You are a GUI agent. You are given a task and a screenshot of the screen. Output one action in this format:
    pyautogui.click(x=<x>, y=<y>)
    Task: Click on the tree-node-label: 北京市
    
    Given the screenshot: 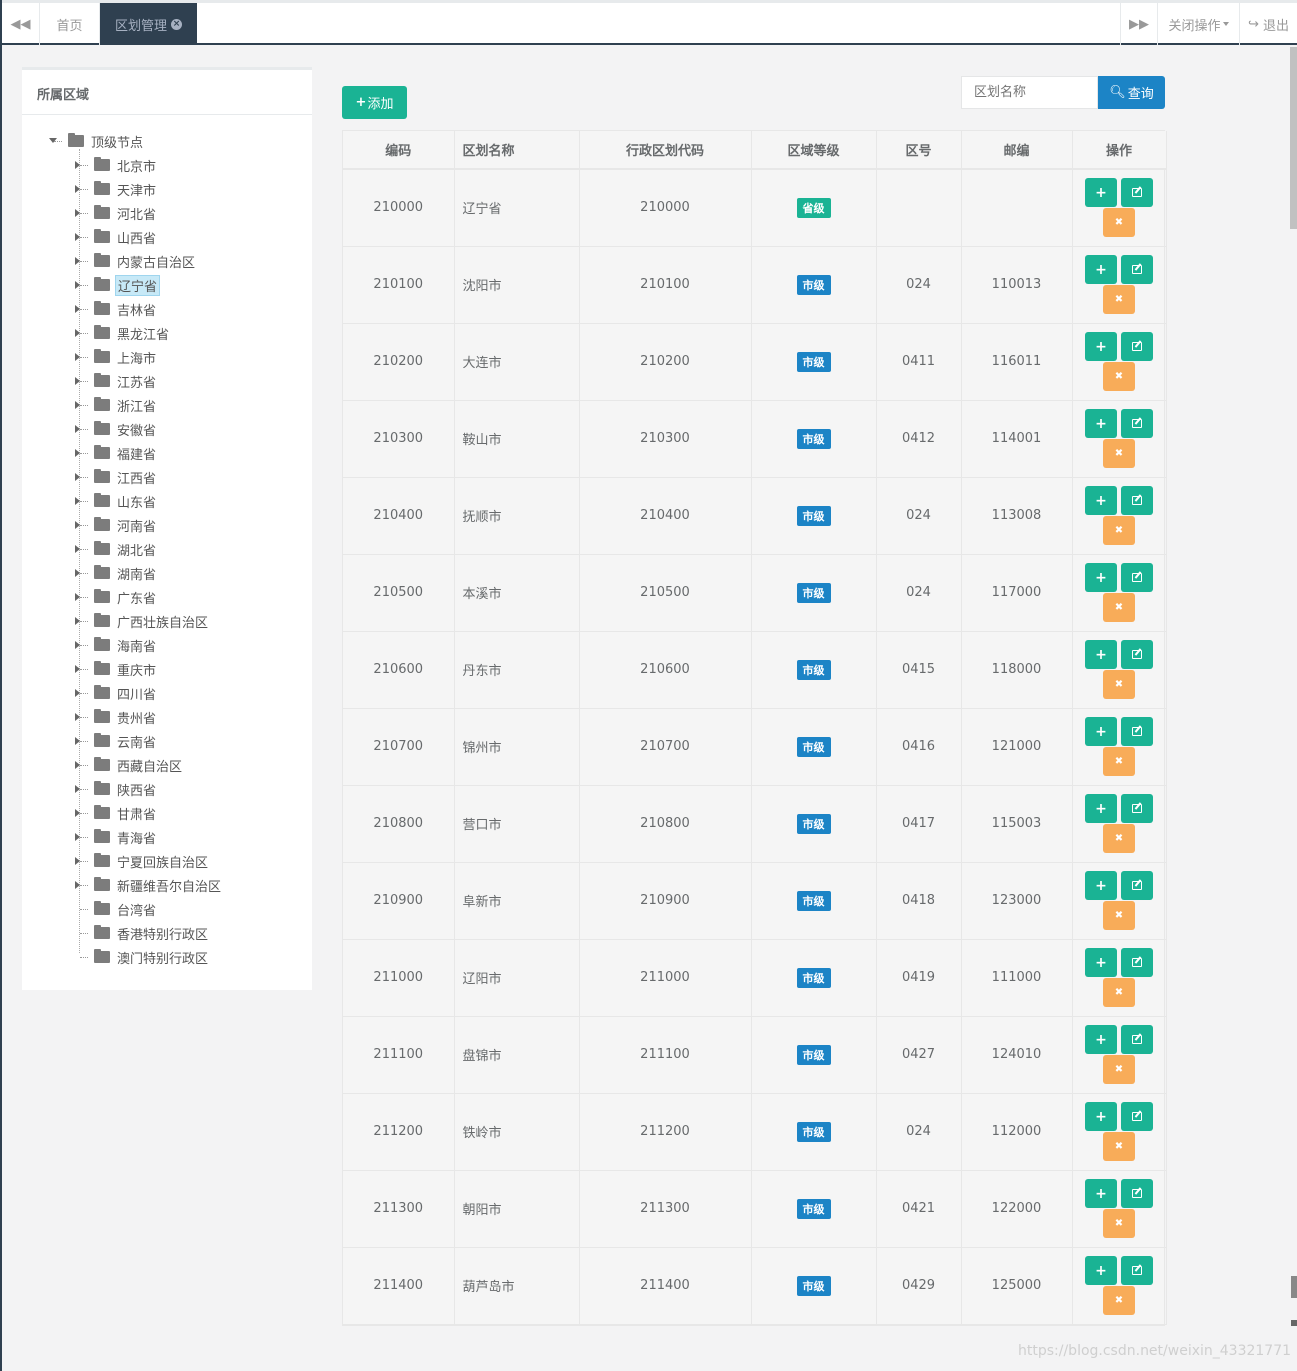 What is the action you would take?
    pyautogui.click(x=136, y=165)
    